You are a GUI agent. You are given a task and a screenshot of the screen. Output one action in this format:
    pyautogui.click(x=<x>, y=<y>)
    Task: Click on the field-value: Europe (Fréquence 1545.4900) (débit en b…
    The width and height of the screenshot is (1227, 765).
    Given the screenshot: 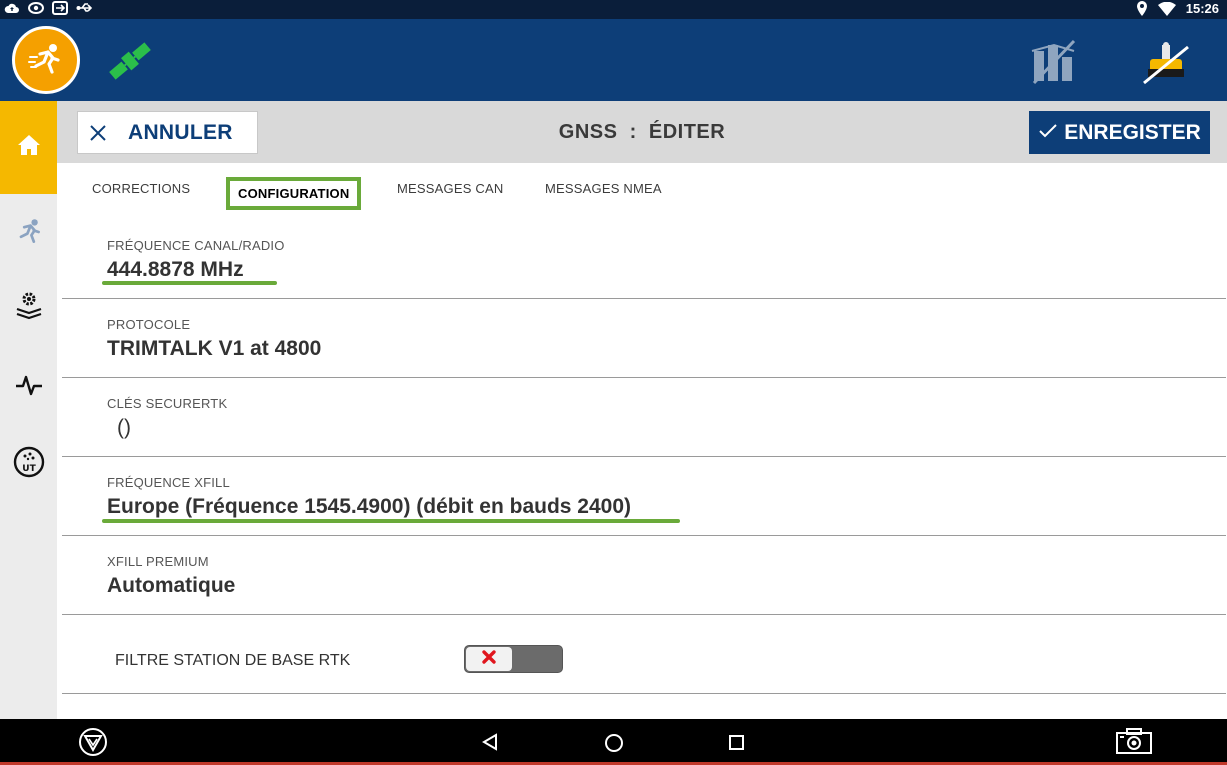 What is the action you would take?
    pyautogui.click(x=369, y=506)
    